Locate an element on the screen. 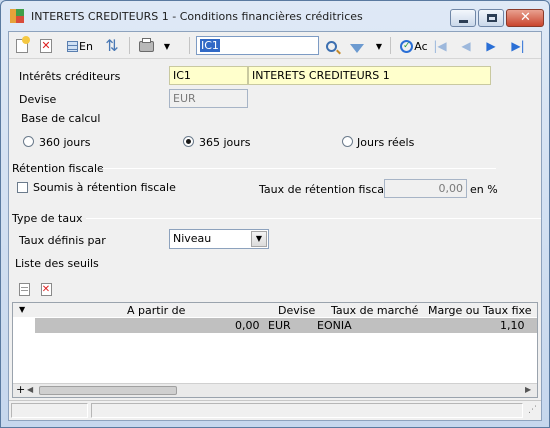  col-header-taux-marche: Taux de marché is located at coordinates (374, 310).